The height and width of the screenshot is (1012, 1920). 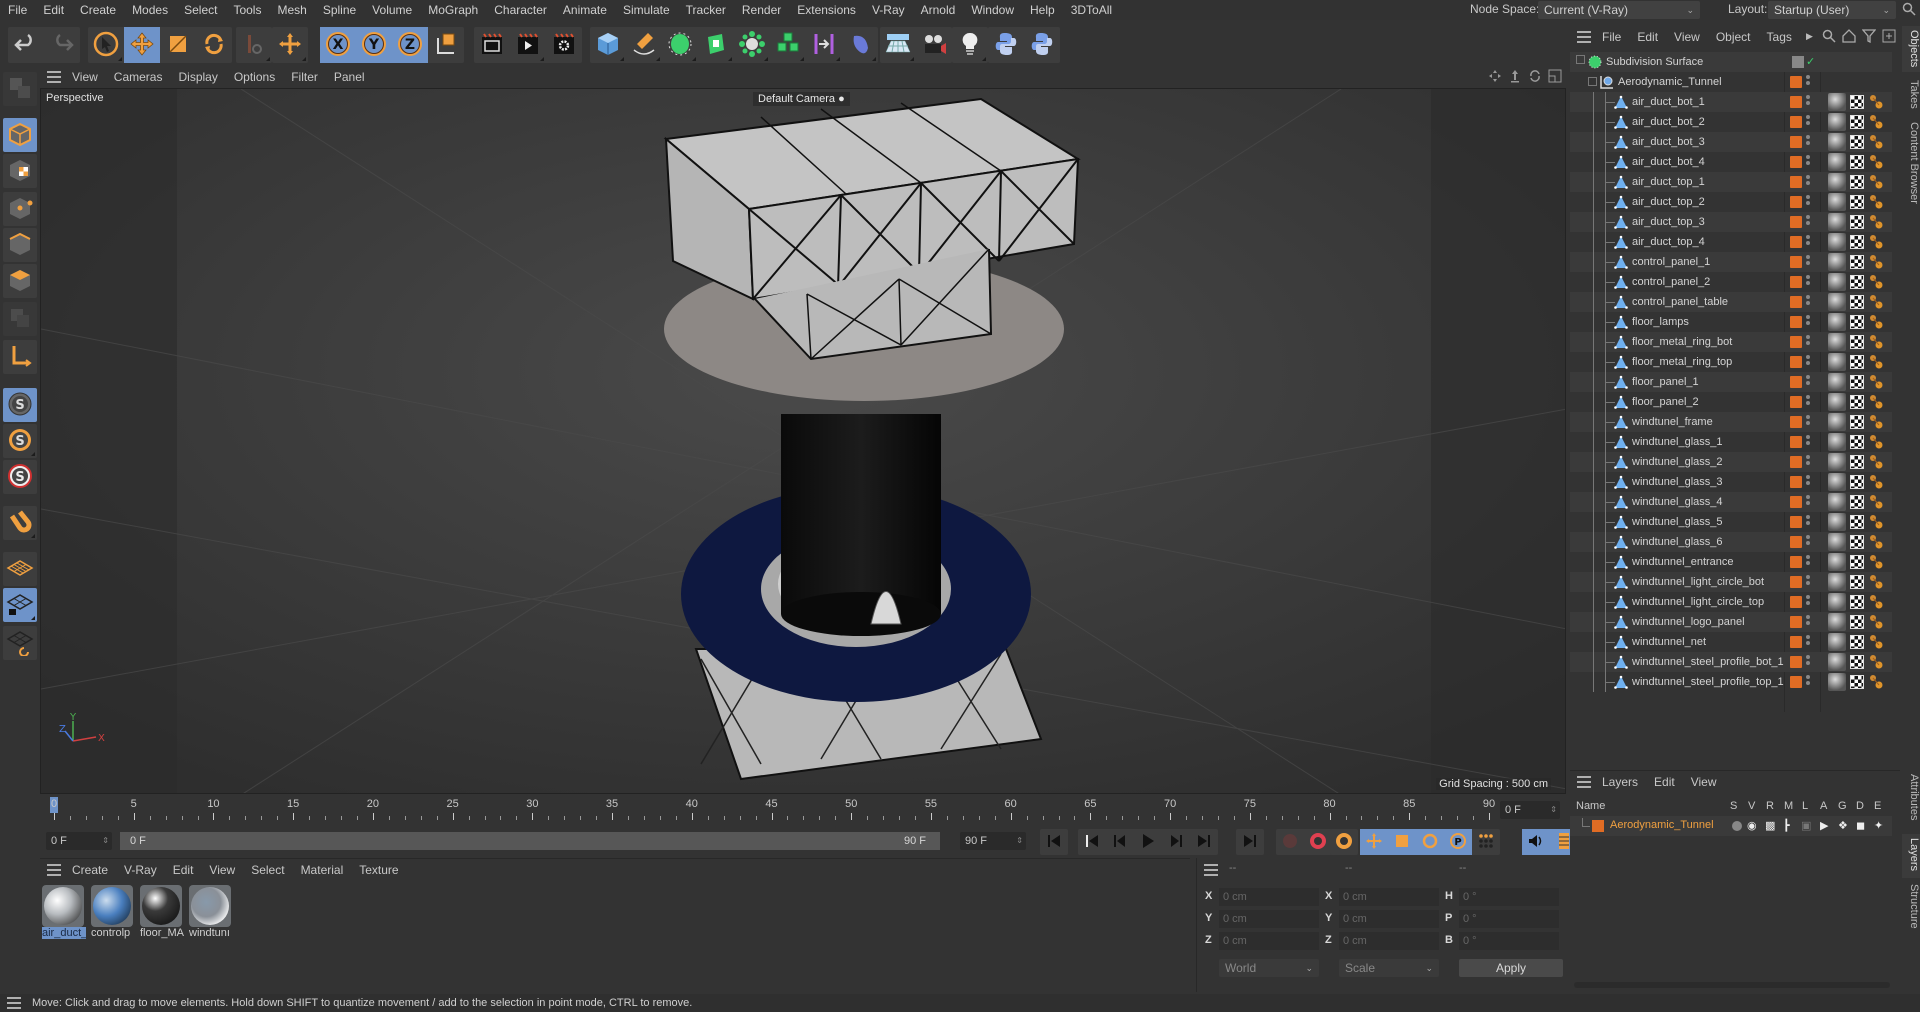 What do you see at coordinates (53, 10) in the screenshot?
I see `menu-edit: Edit` at bounding box center [53, 10].